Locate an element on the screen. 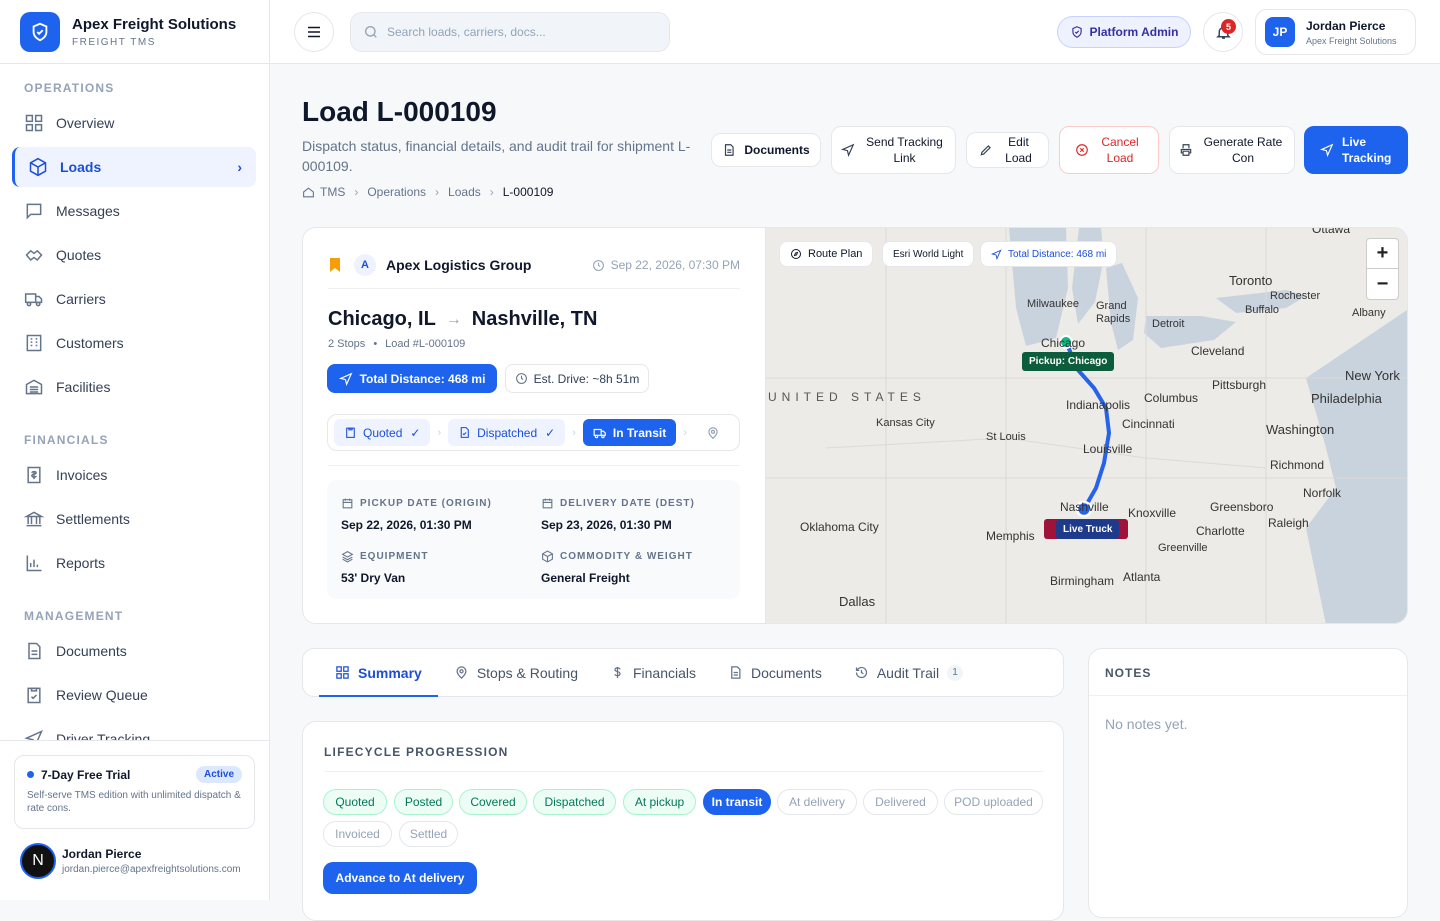 This screenshot has width=1440, height=921. tab-stops-routing: Stops & Routing is located at coordinates (516, 673).